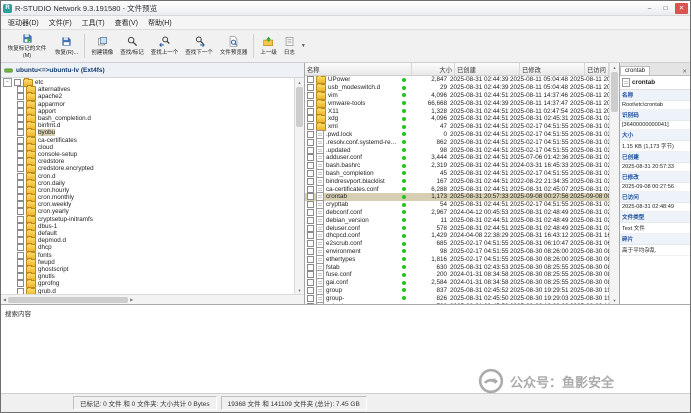 The height and width of the screenshot is (413, 691). What do you see at coordinates (148, 219) in the screenshot?
I see `tree-item-cryptsetup-initramfs: cryptsetup-initramfs` at bounding box center [148, 219].